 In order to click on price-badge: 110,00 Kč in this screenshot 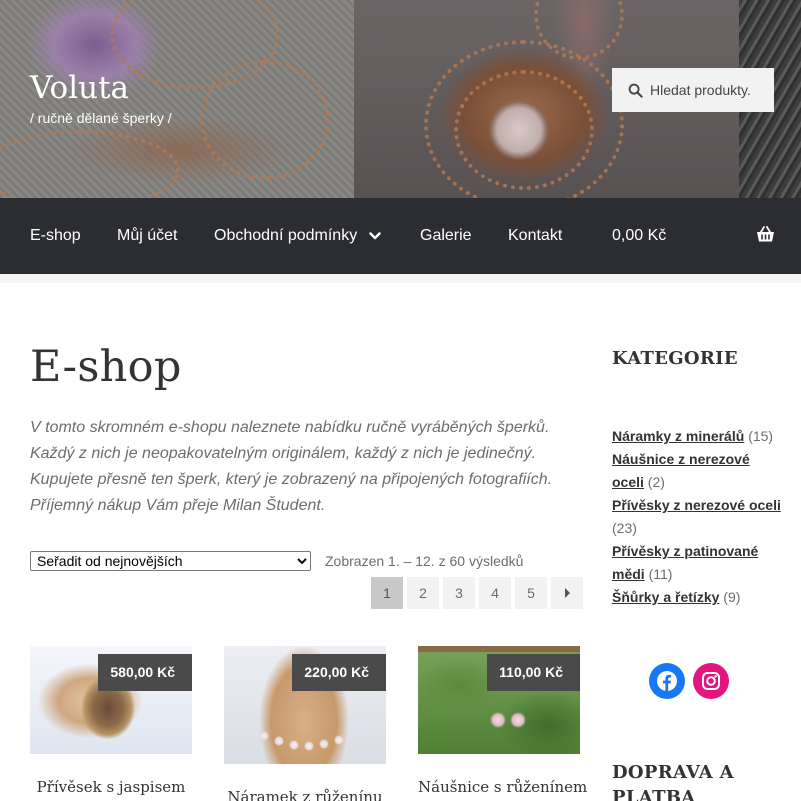, I will do `click(533, 672)`.